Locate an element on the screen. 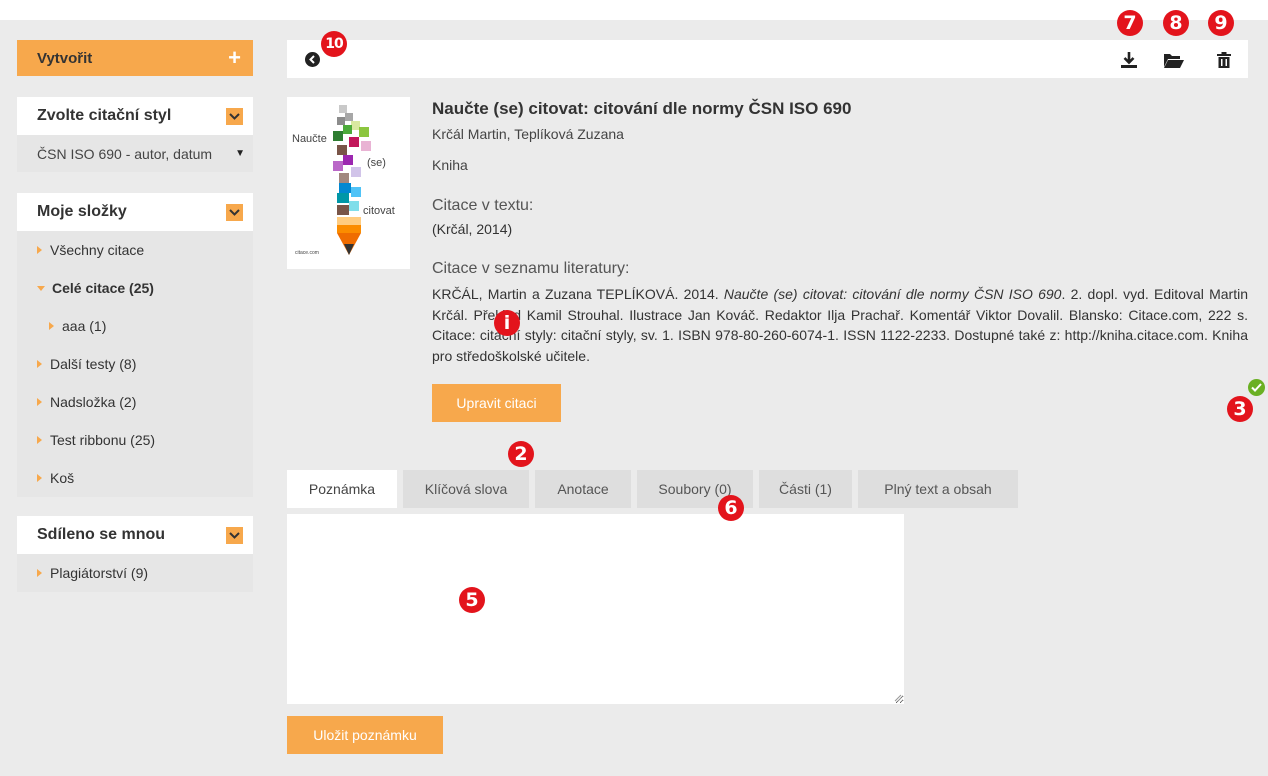  folder-open-icon is located at coordinates (1174, 60).